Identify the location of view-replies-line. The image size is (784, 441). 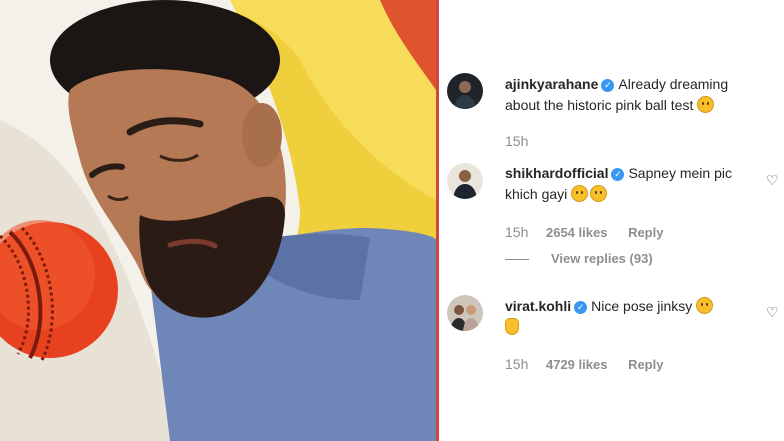
(517, 259).